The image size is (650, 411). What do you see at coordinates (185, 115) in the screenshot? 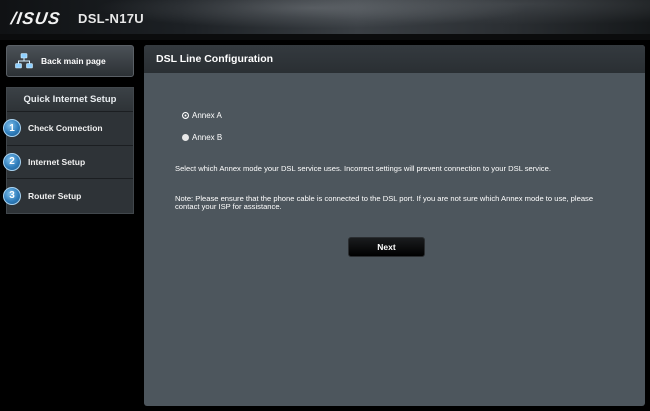
I see `radio-annex-a` at bounding box center [185, 115].